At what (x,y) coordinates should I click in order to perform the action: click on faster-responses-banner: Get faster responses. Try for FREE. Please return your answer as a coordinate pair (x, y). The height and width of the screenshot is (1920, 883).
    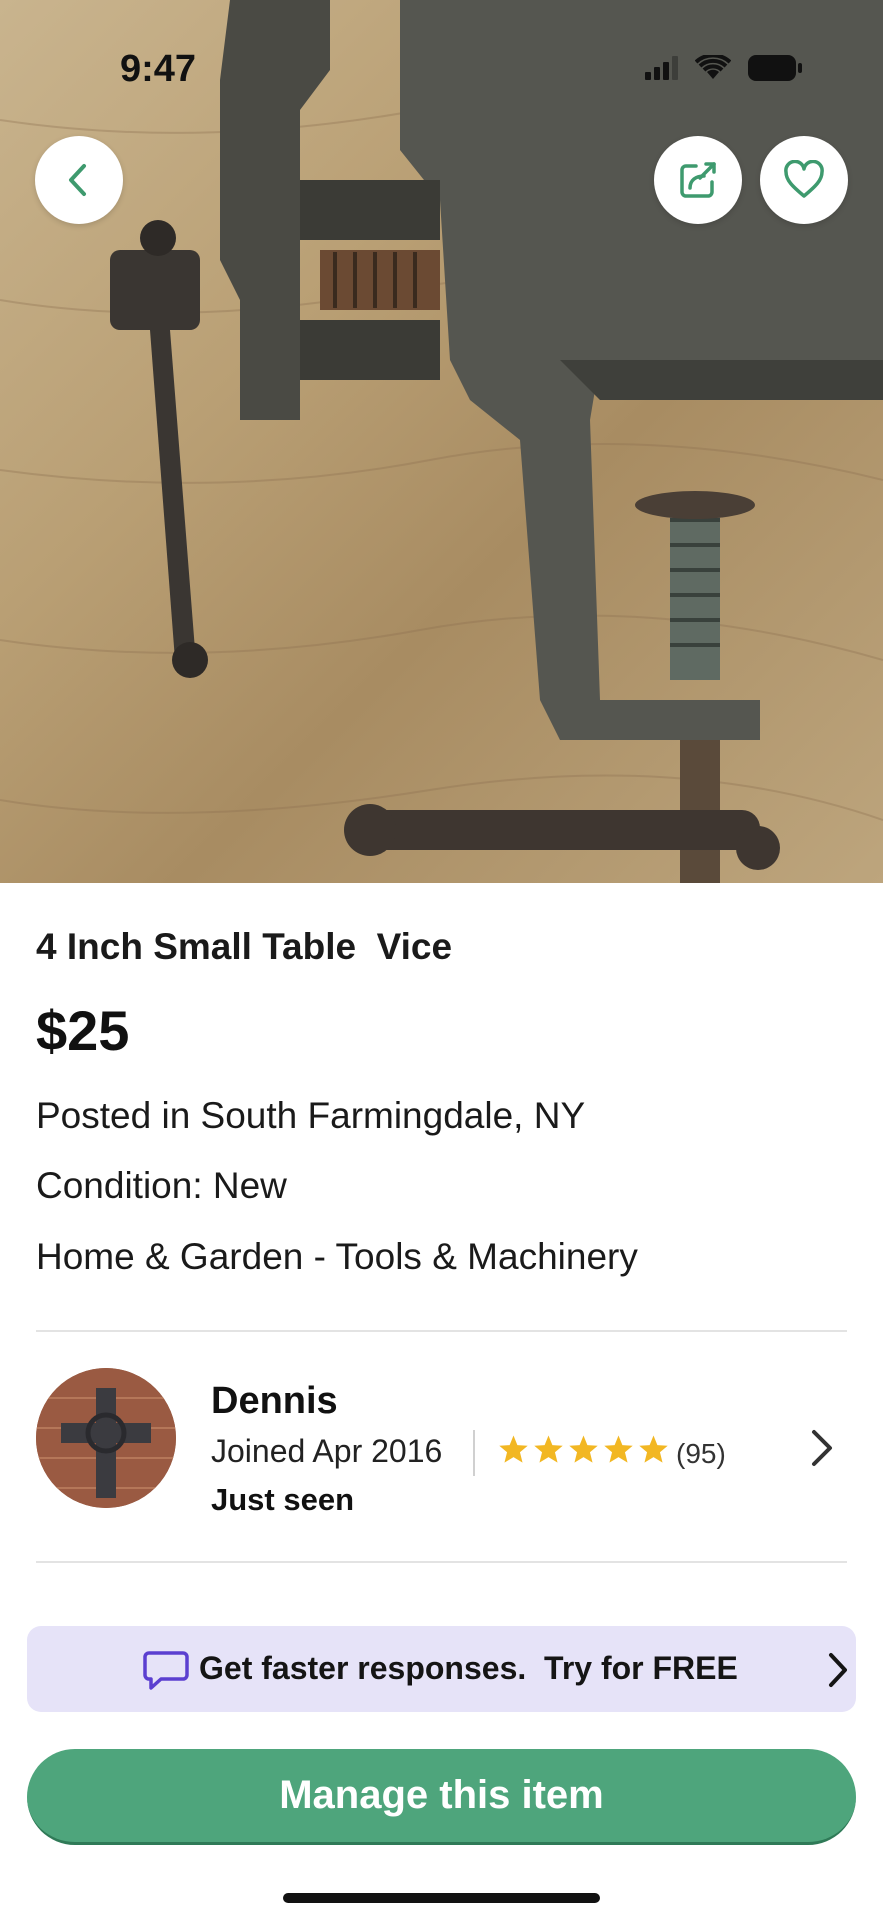
    Looking at the image, I should click on (441, 1669).